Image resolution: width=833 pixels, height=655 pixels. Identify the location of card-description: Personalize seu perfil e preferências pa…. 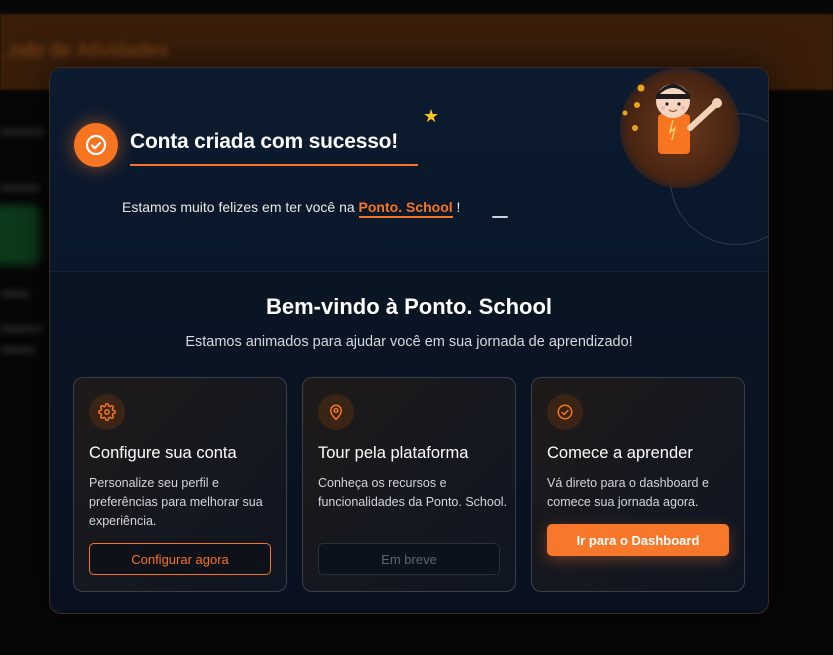
(176, 502).